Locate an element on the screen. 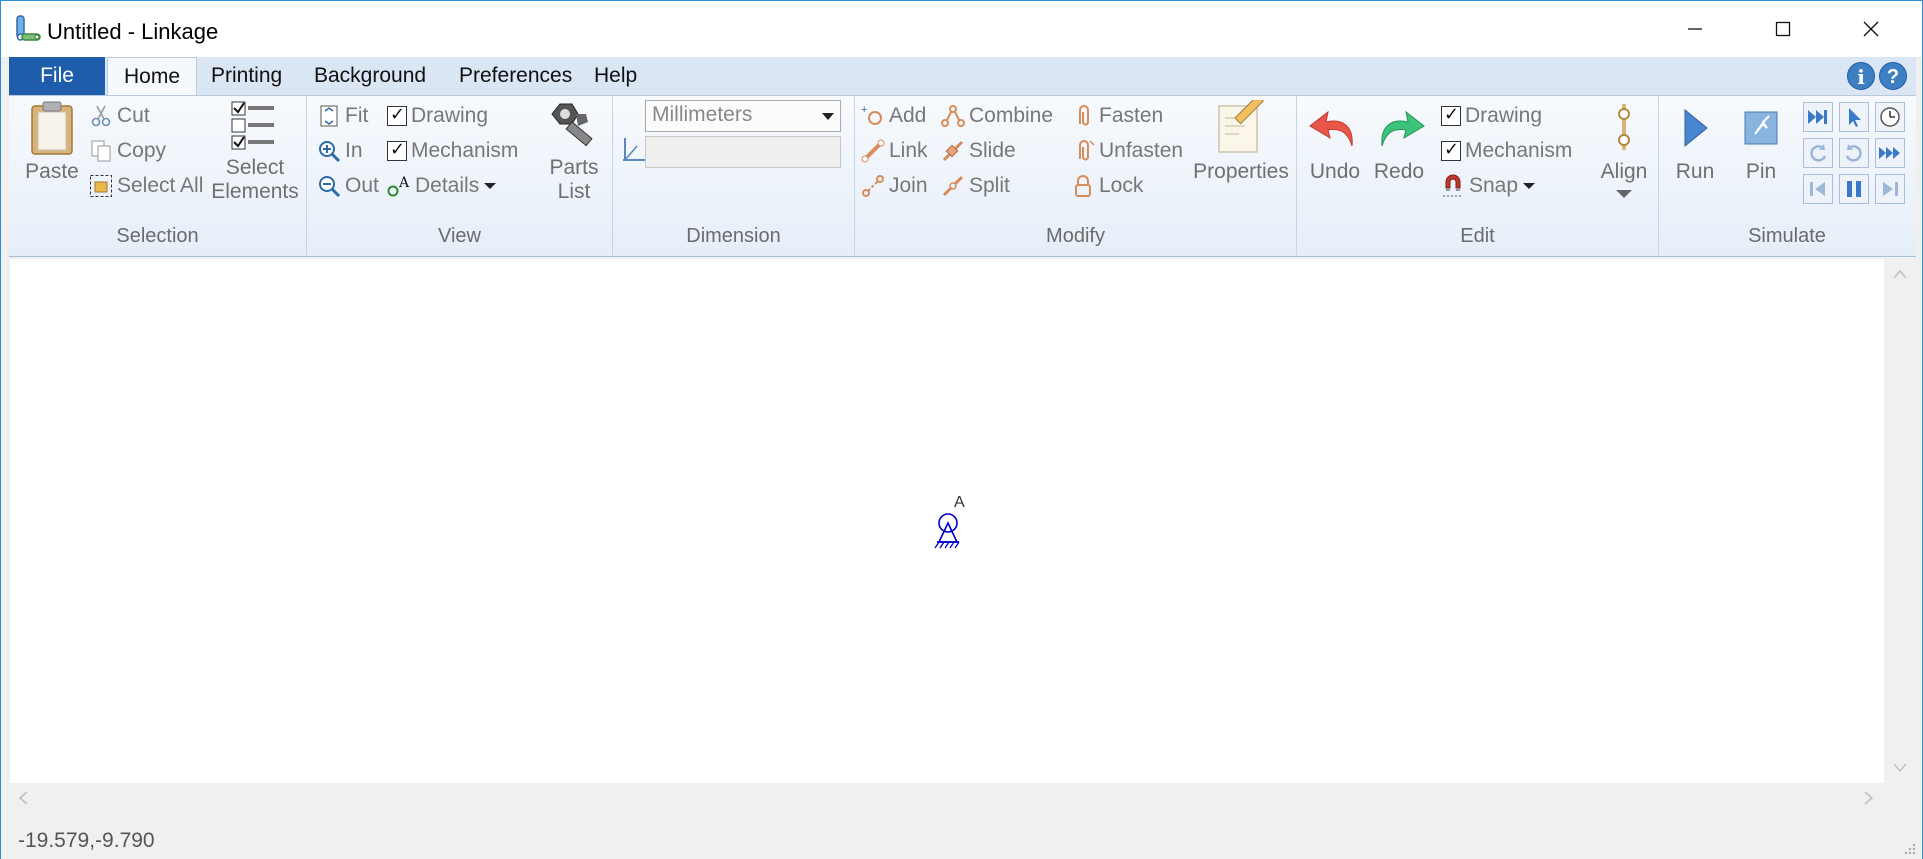 The width and height of the screenshot is (1923, 859). group-label-simulate: Simulate is located at coordinates (1787, 236).